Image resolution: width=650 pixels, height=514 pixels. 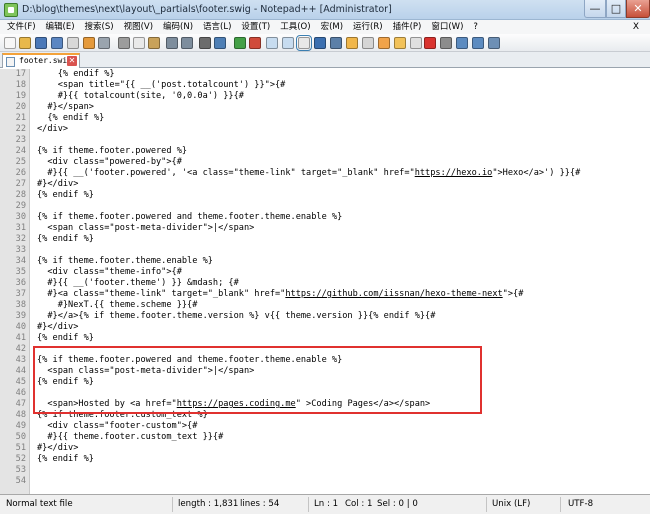 What do you see at coordinates (332, 27) in the screenshot?
I see `menu-macro: 宏(M)` at bounding box center [332, 27].